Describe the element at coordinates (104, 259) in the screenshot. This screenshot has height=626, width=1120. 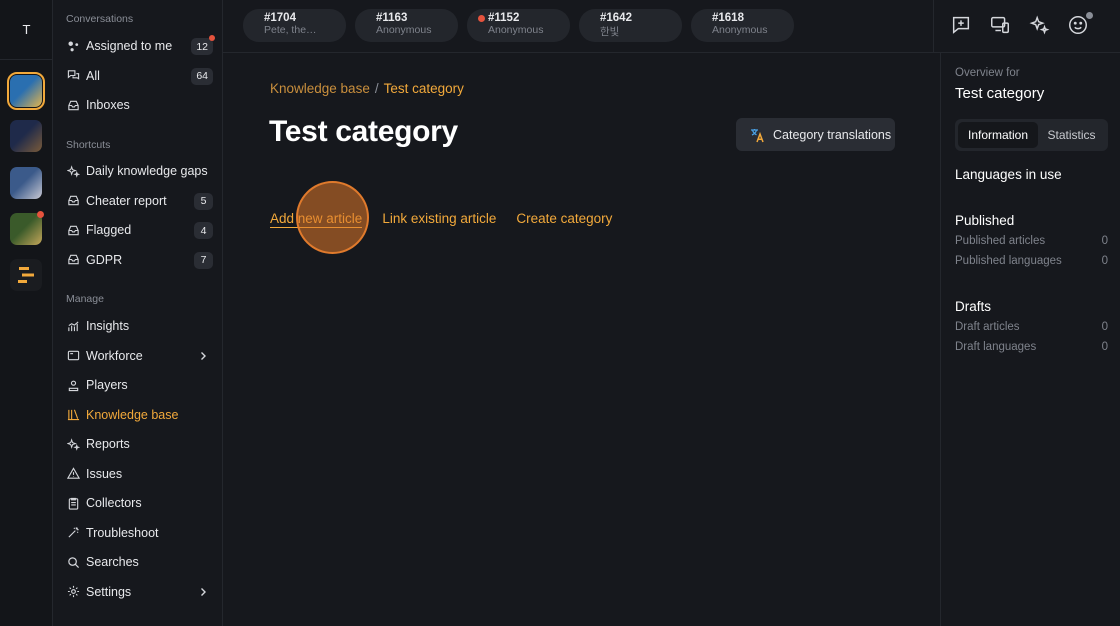
I see `sidebar-item-label: GDPR` at that location.